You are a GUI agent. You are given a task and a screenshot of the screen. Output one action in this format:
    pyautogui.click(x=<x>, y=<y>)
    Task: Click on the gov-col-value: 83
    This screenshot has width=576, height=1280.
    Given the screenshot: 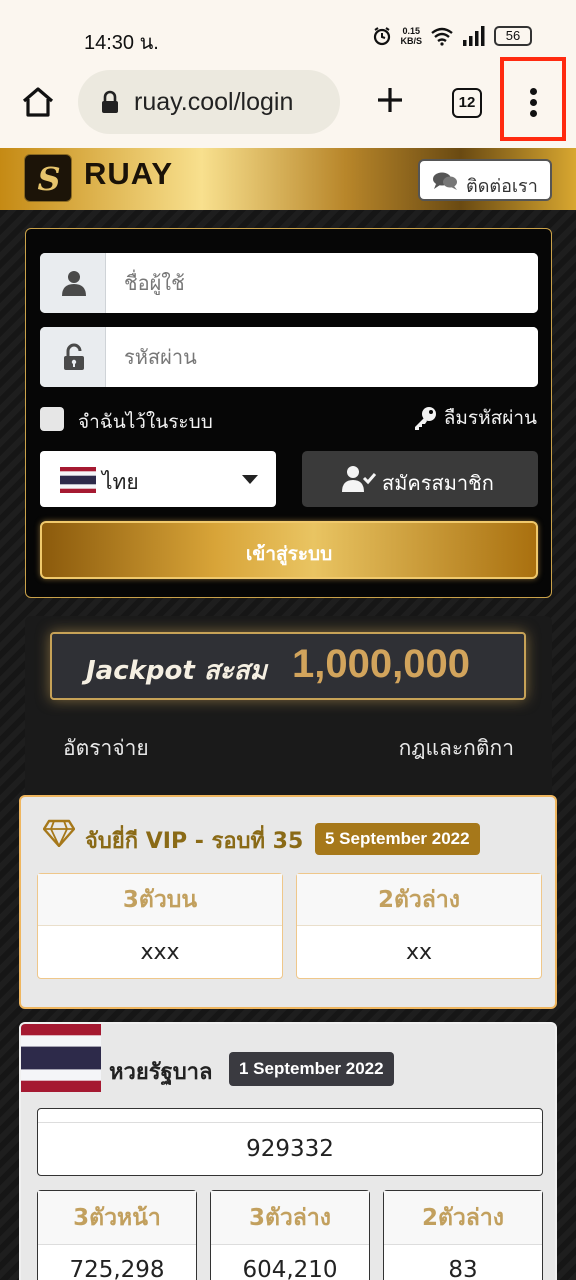 What is the action you would take?
    pyautogui.click(x=463, y=1268)
    